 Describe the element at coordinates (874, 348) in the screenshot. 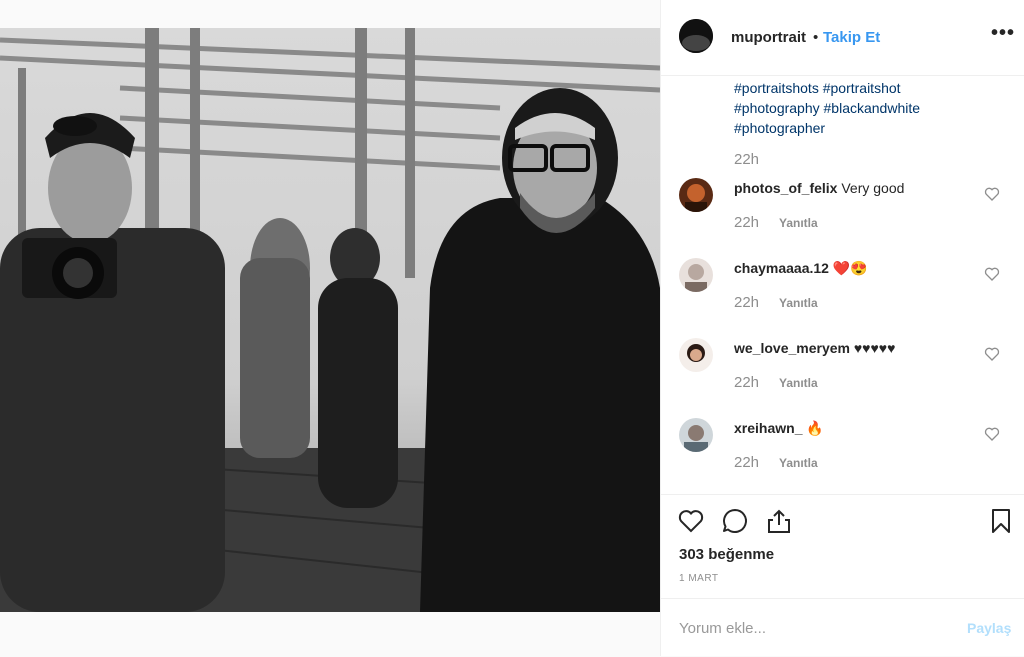

I see `comment-body: ♥♥♥♥♥` at that location.